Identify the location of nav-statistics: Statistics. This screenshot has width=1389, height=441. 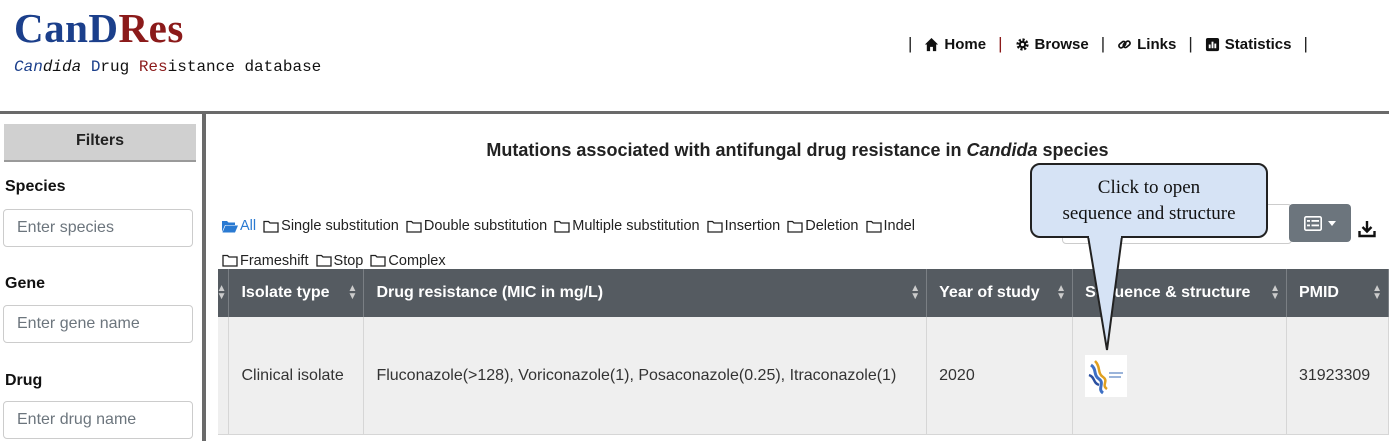
(1248, 44).